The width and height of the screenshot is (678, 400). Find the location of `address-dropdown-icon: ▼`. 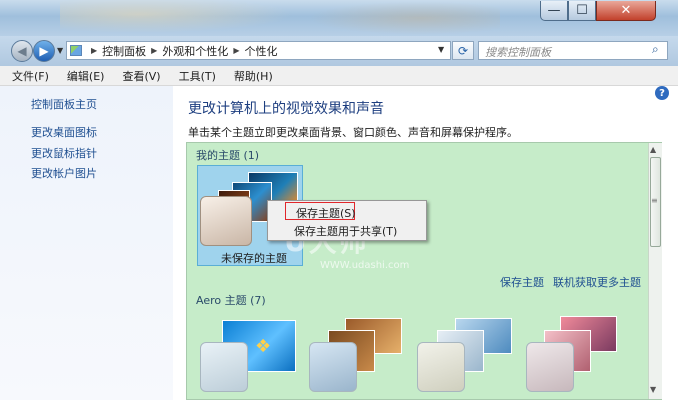

address-dropdown-icon: ▼ is located at coordinates (441, 49).